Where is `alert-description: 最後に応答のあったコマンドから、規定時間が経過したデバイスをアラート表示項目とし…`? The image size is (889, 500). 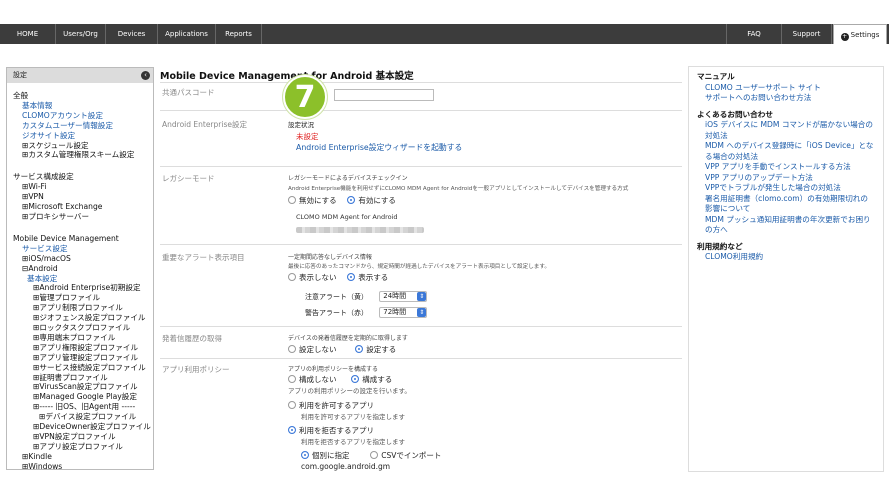 alert-description: 最後に応答のあったコマンドから、規定時間が経過したデバイスをアラート表示項目とし… is located at coordinates (419, 267).